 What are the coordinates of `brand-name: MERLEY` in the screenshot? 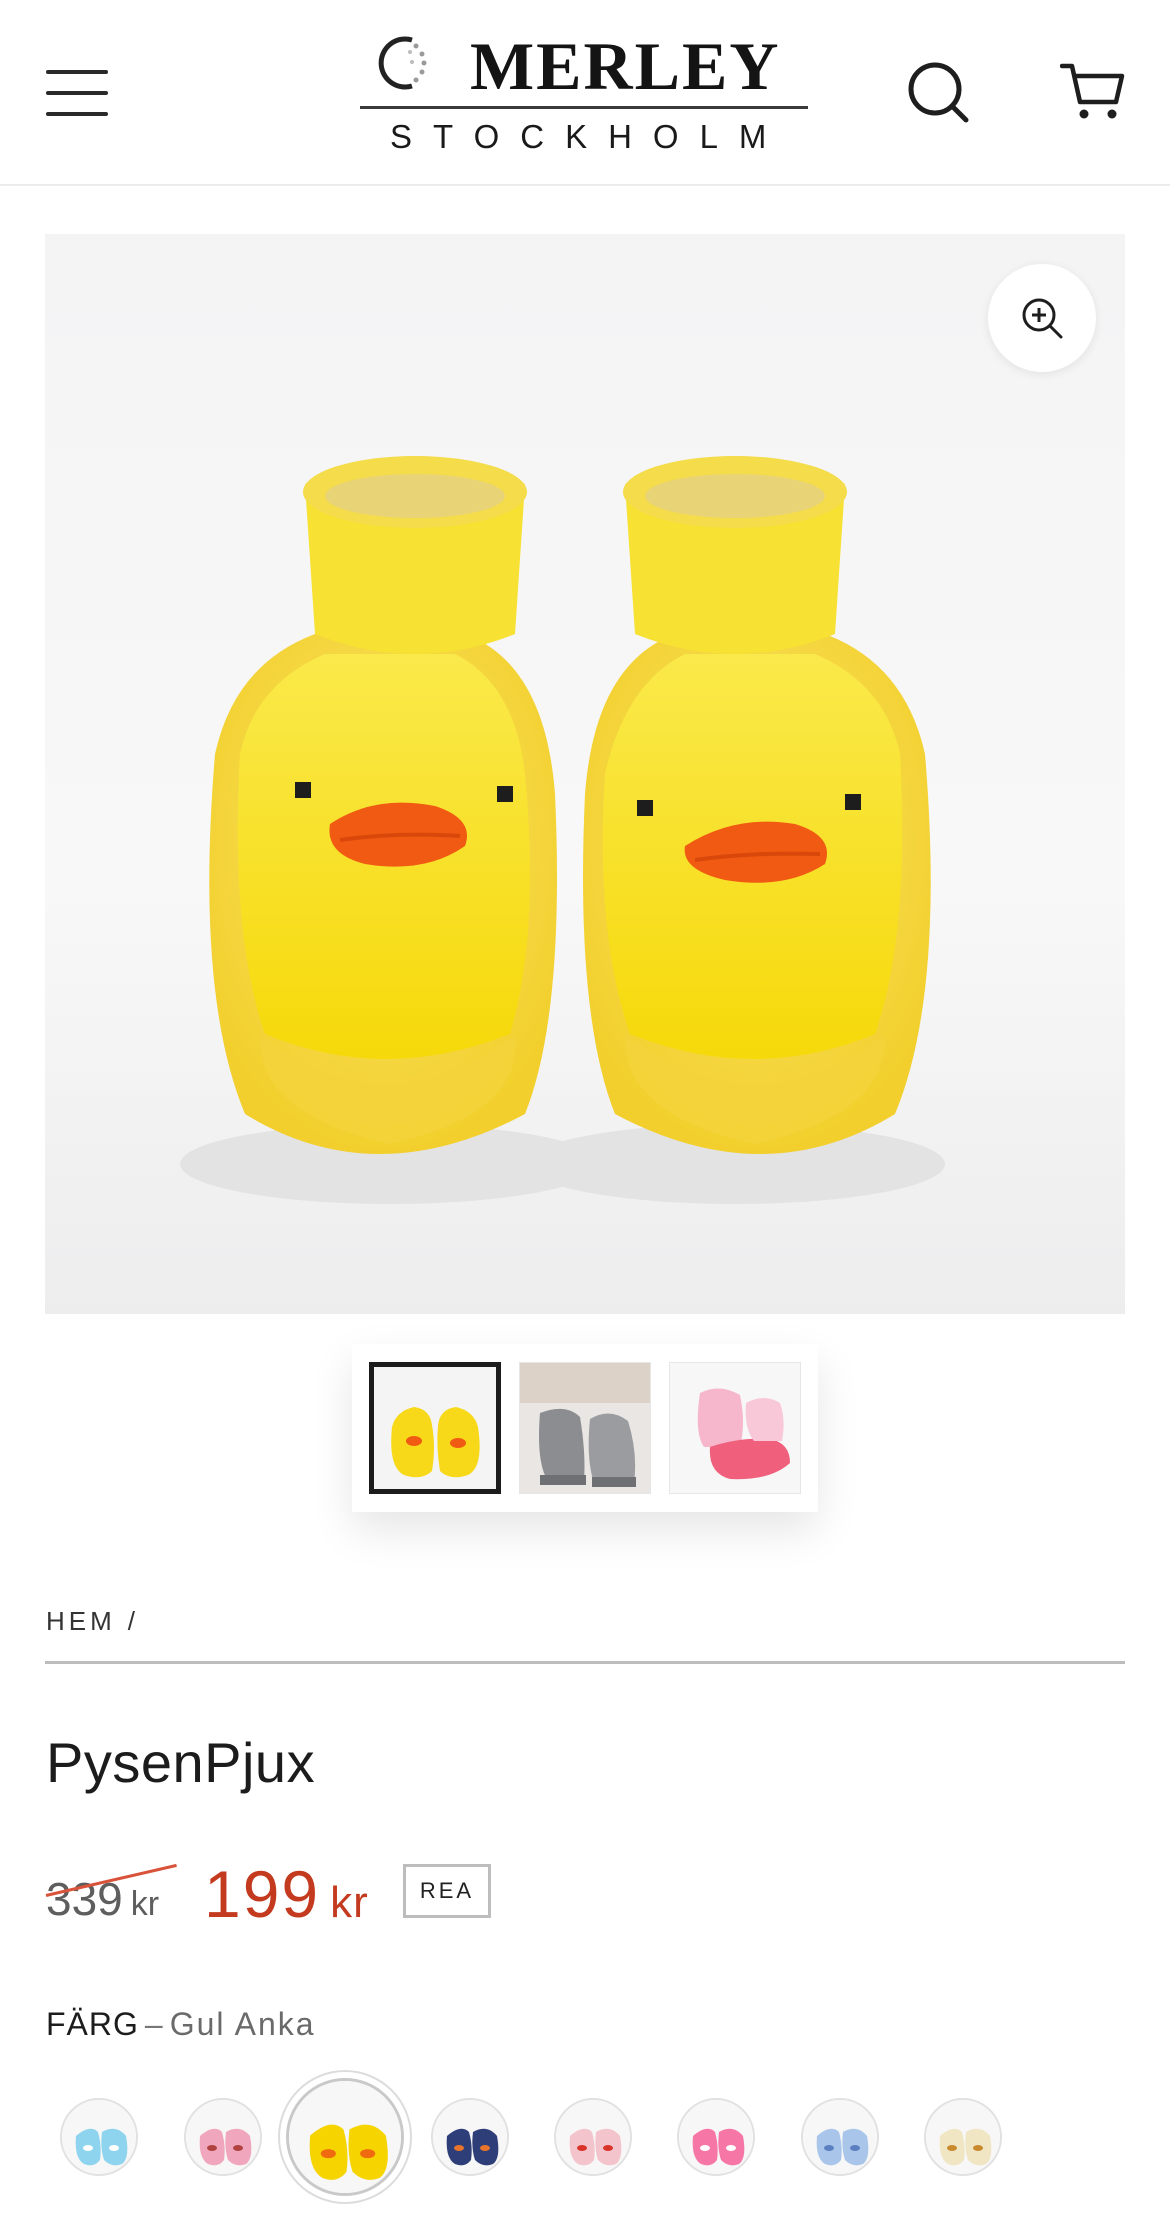 It's located at (625, 66).